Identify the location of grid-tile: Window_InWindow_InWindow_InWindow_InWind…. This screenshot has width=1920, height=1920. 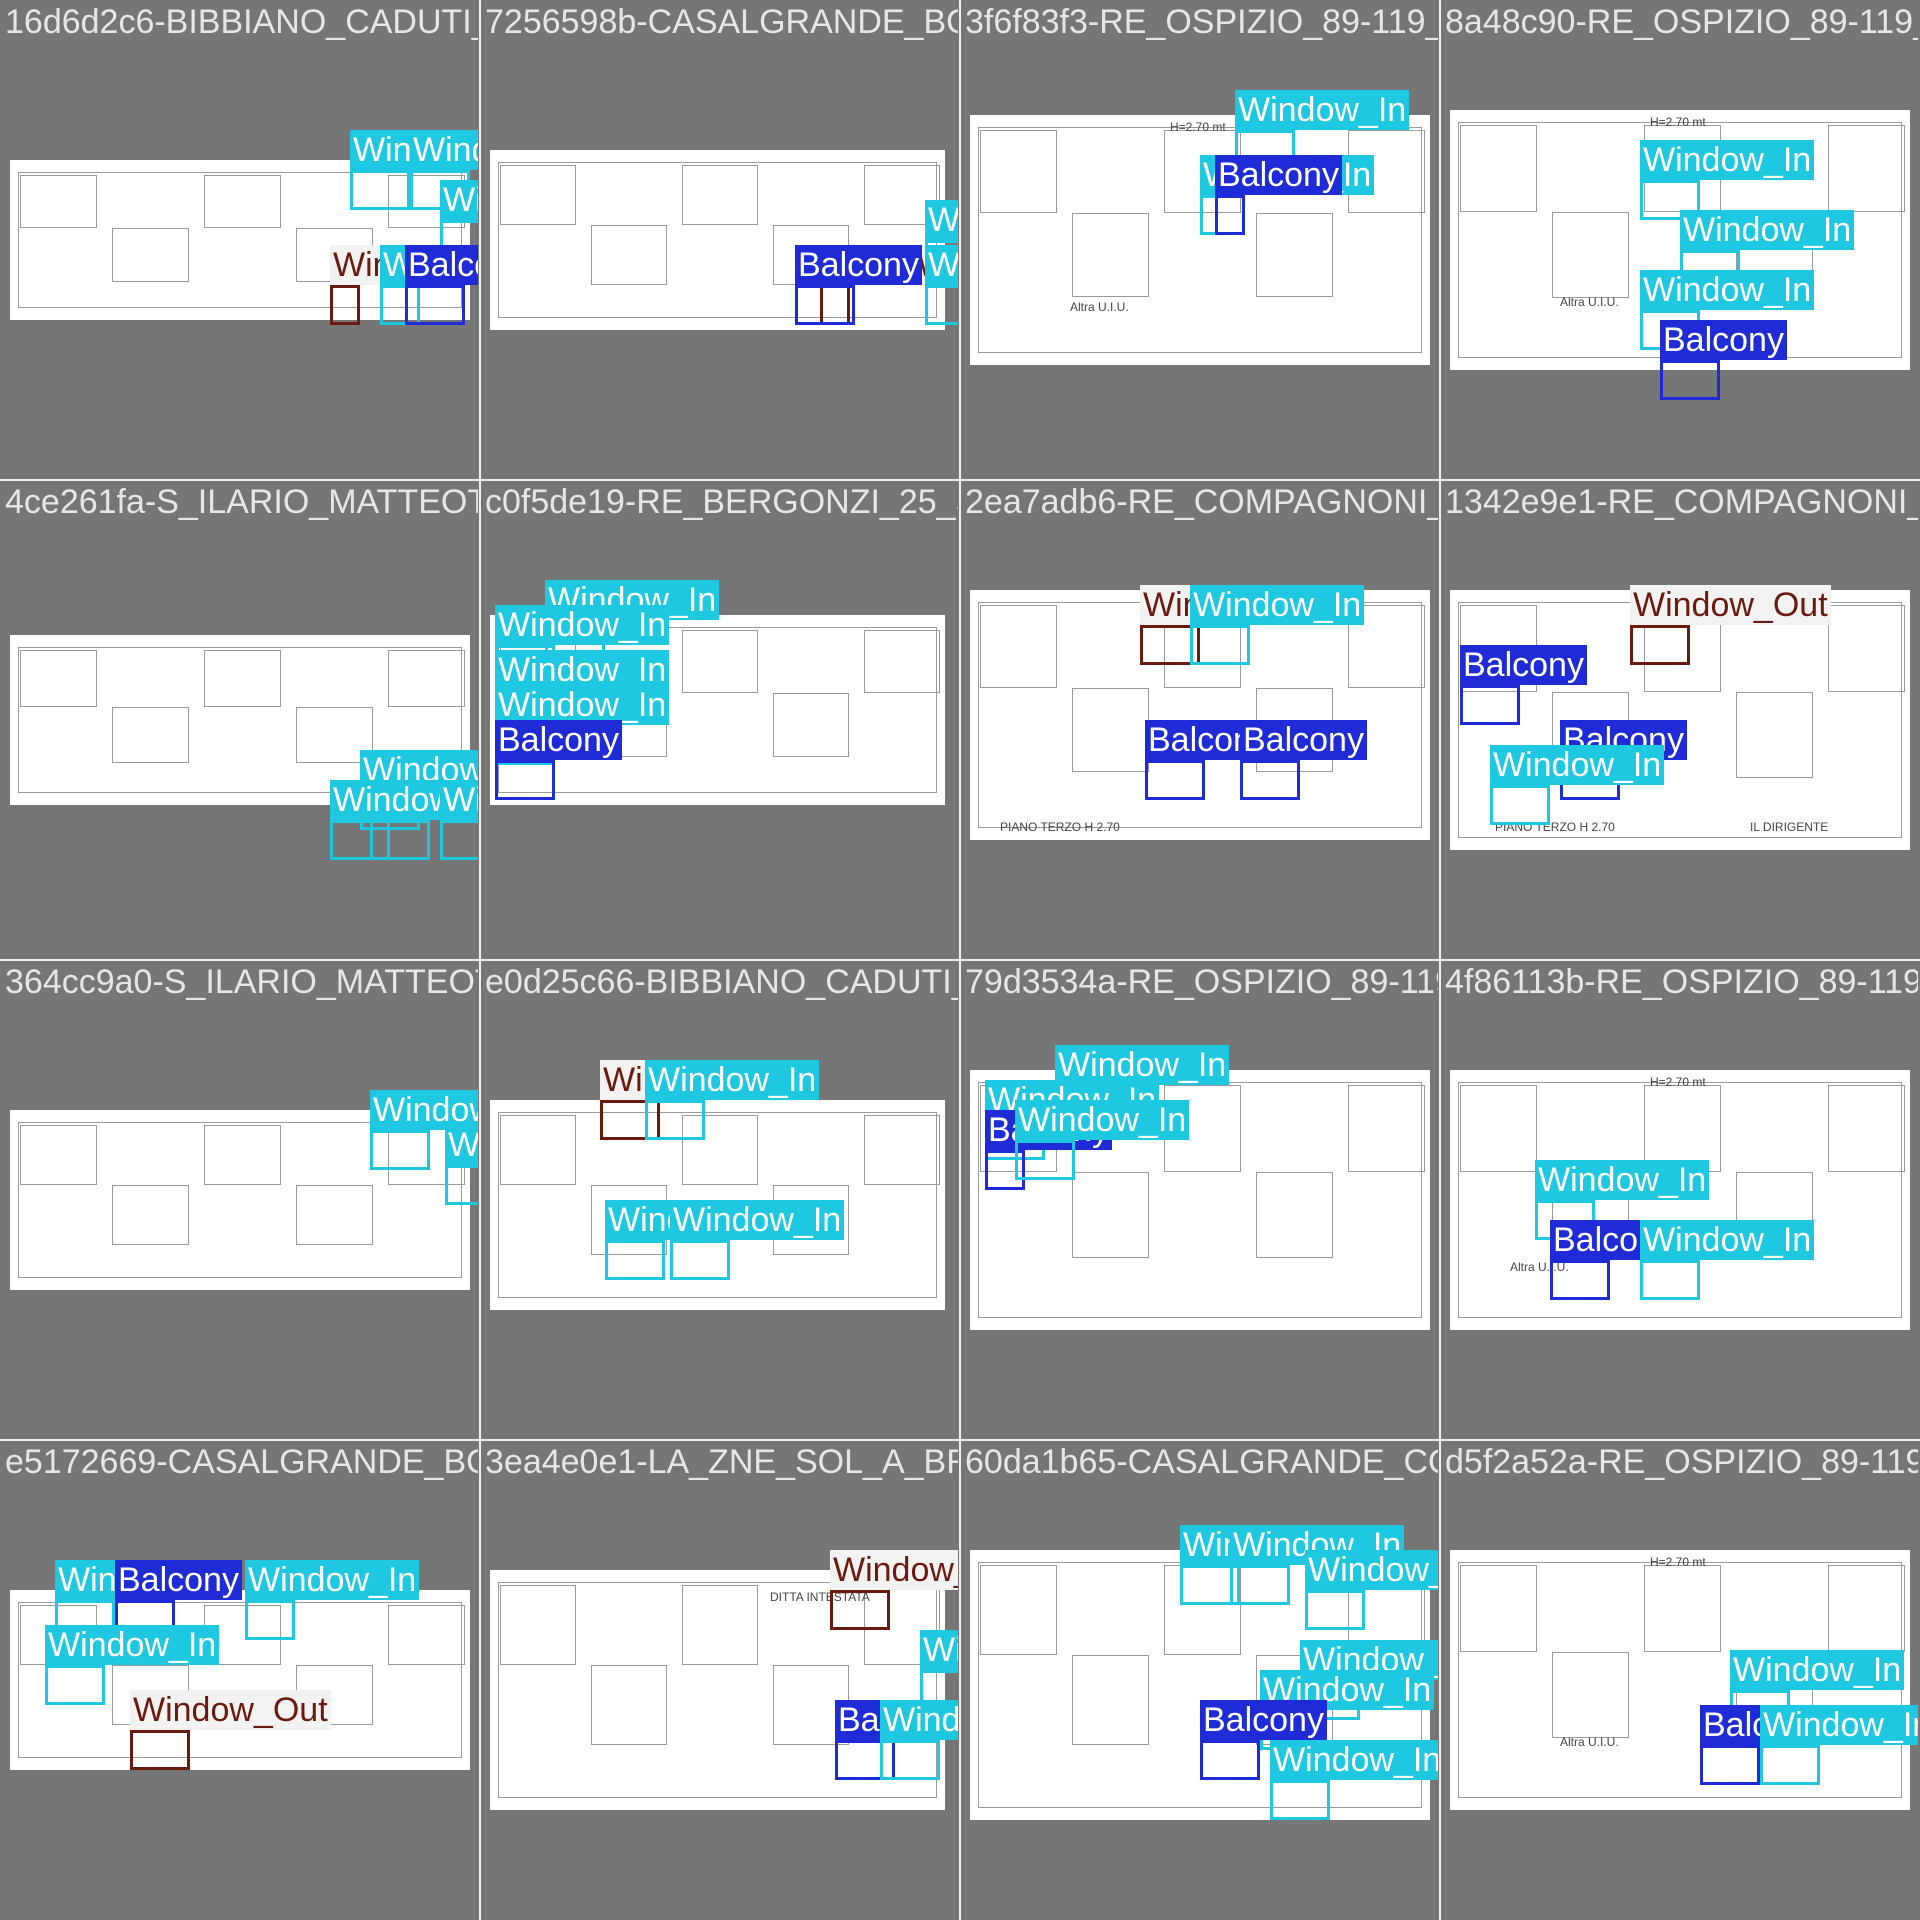
(1199, 1679).